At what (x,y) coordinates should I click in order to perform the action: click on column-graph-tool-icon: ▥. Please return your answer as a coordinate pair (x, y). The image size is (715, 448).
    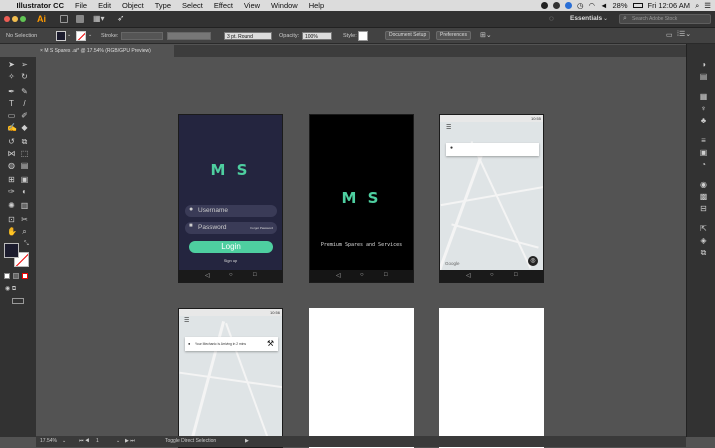
    Looking at the image, I should click on (24, 205).